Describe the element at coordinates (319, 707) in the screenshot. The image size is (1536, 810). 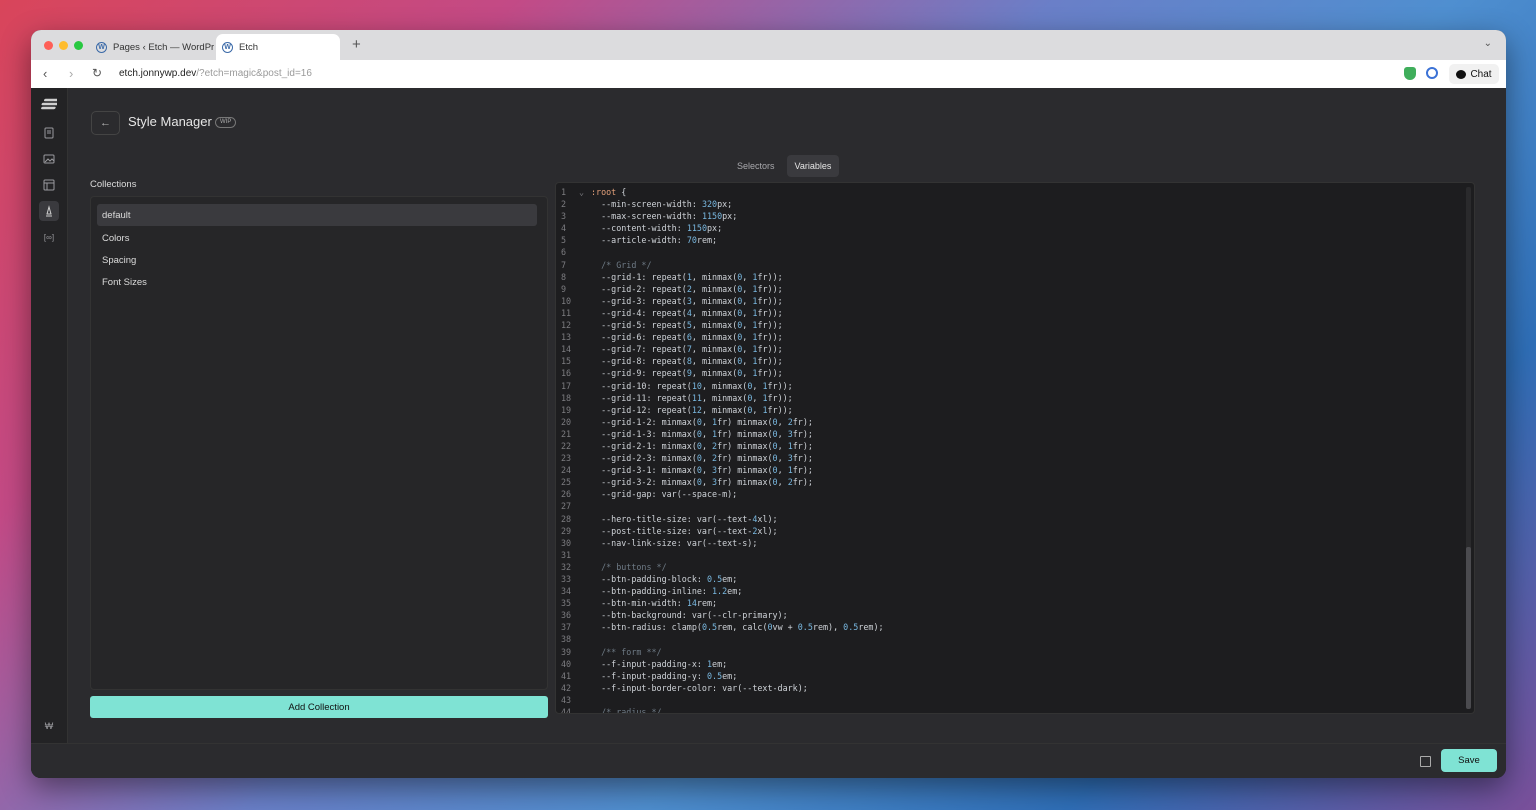
I see `add-collection-button: Add Collection` at that location.